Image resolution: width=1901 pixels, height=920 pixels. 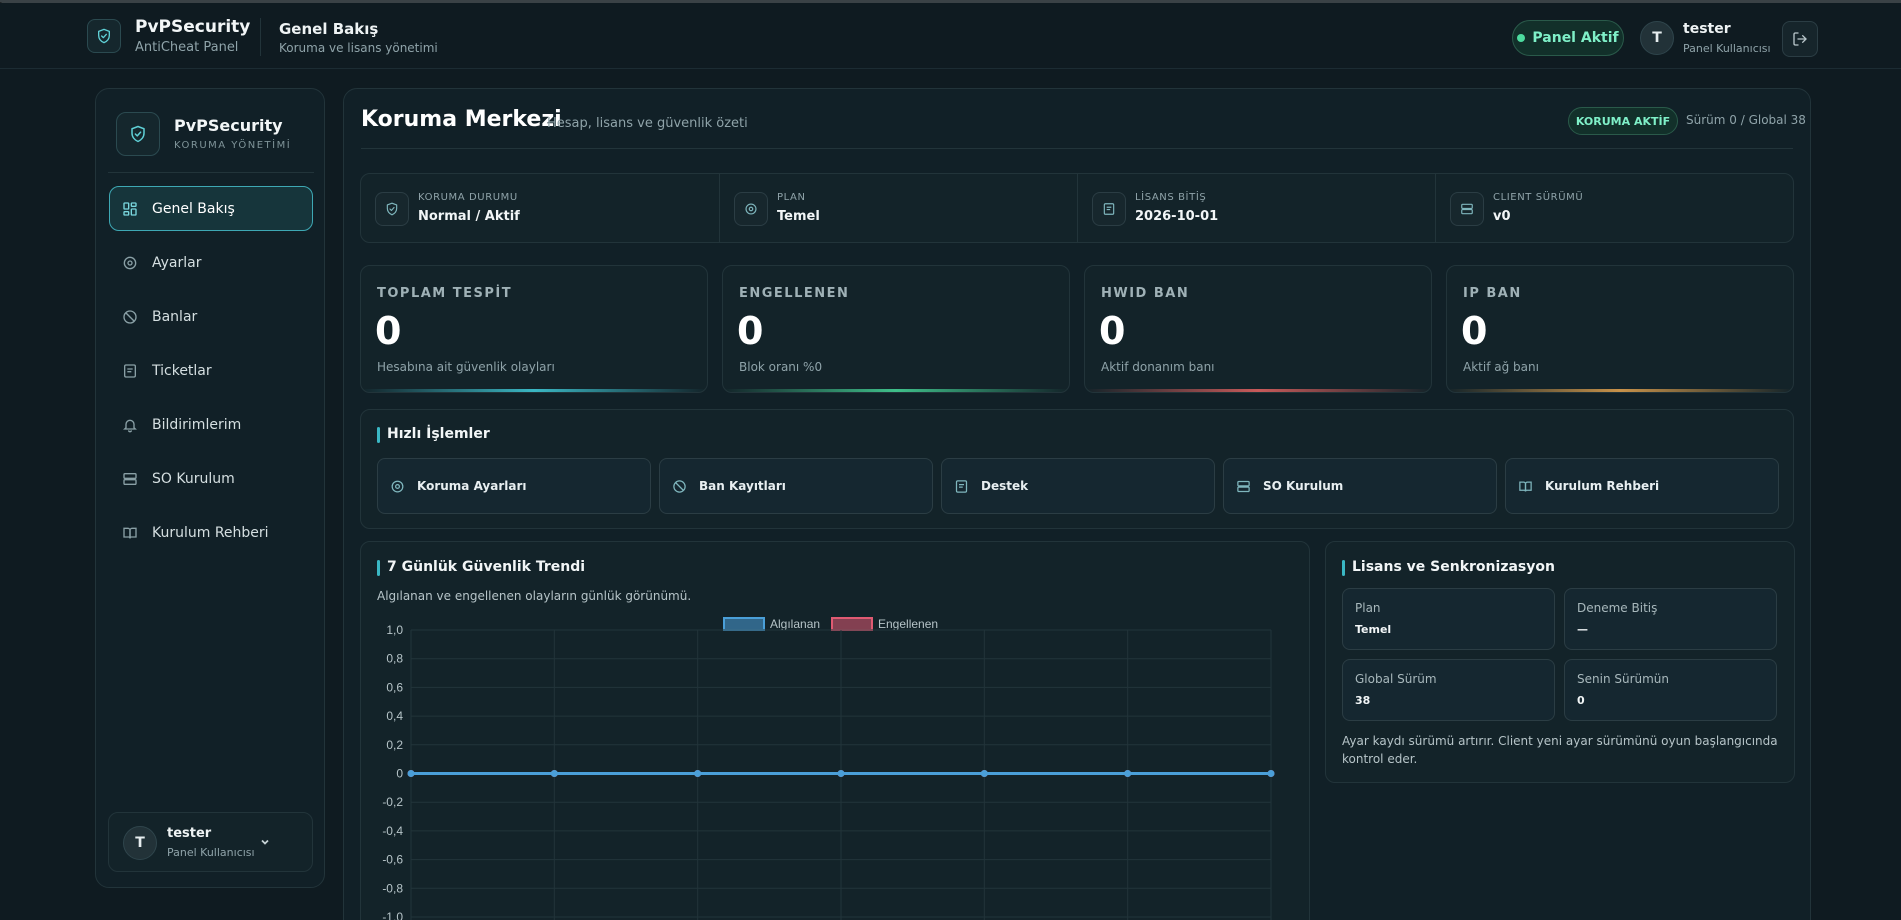 I want to click on stat-description: Blok oranı %0, so click(x=781, y=367).